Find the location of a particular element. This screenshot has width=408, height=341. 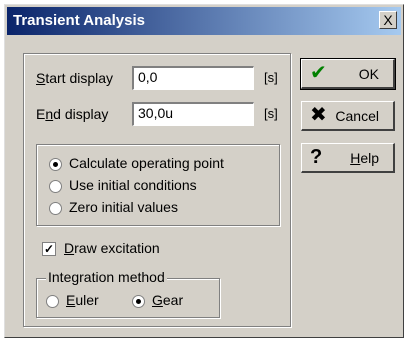

cancel-button: ✖ Cancel is located at coordinates (348, 116).